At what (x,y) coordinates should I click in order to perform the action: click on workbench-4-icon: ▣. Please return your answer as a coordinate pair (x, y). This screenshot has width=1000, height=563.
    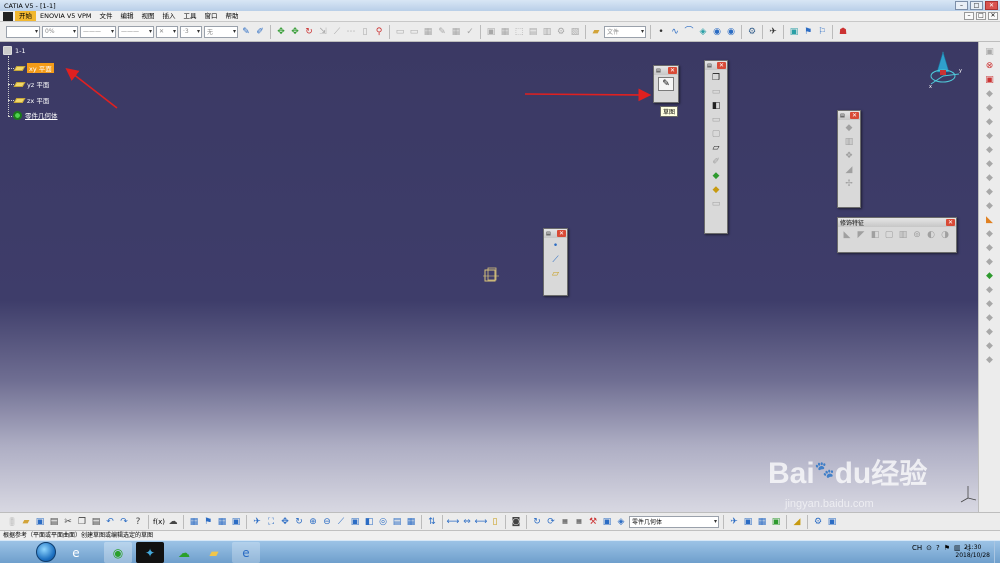
    Looking at the image, I should click on (776, 522).